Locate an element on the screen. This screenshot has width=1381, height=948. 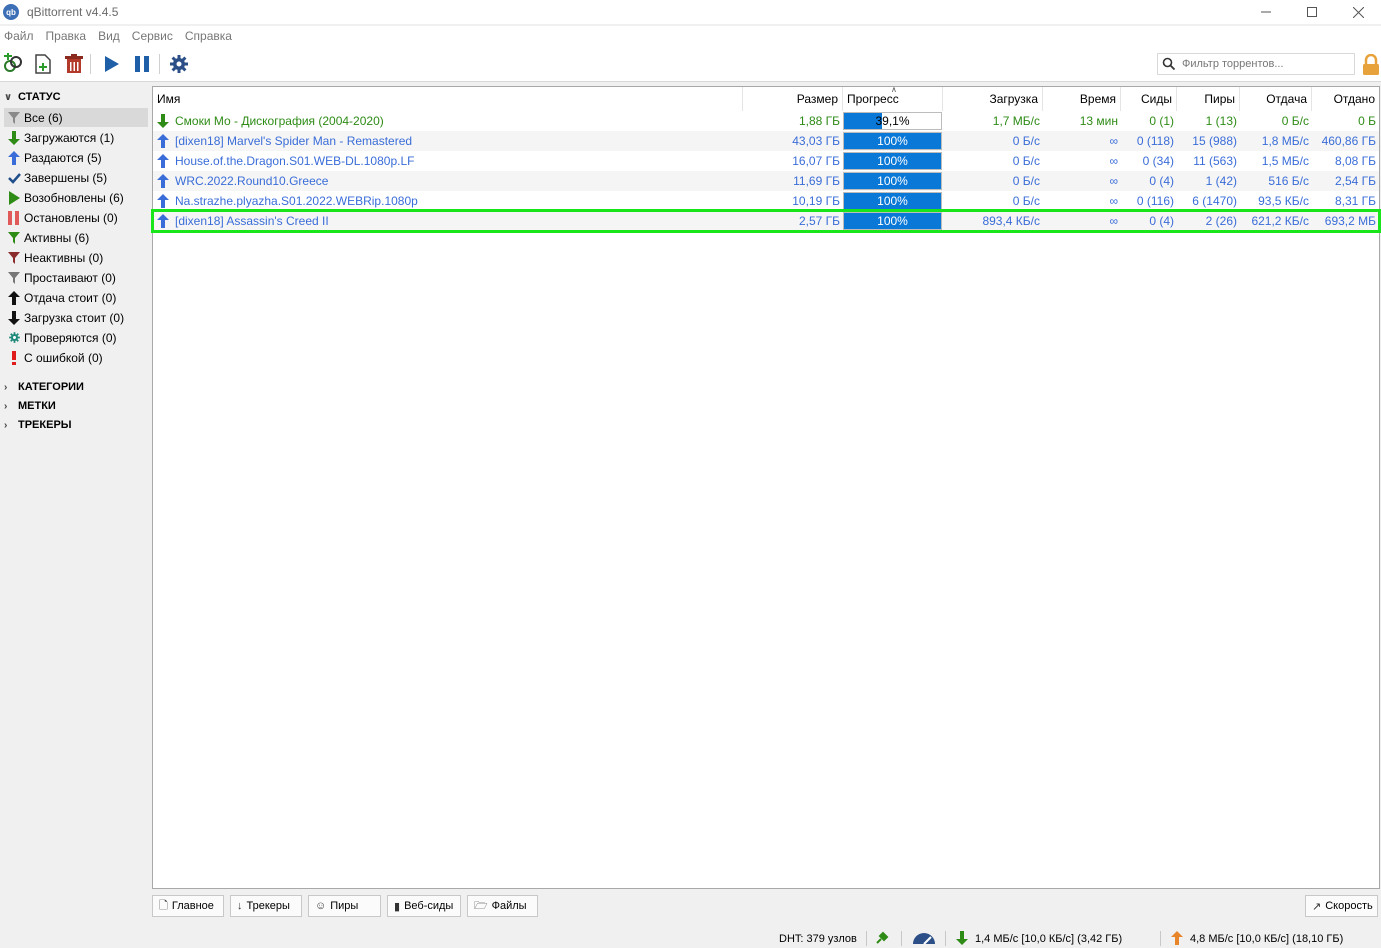
status-filter-paused: Остановлены (0) is located at coordinates (76, 217).